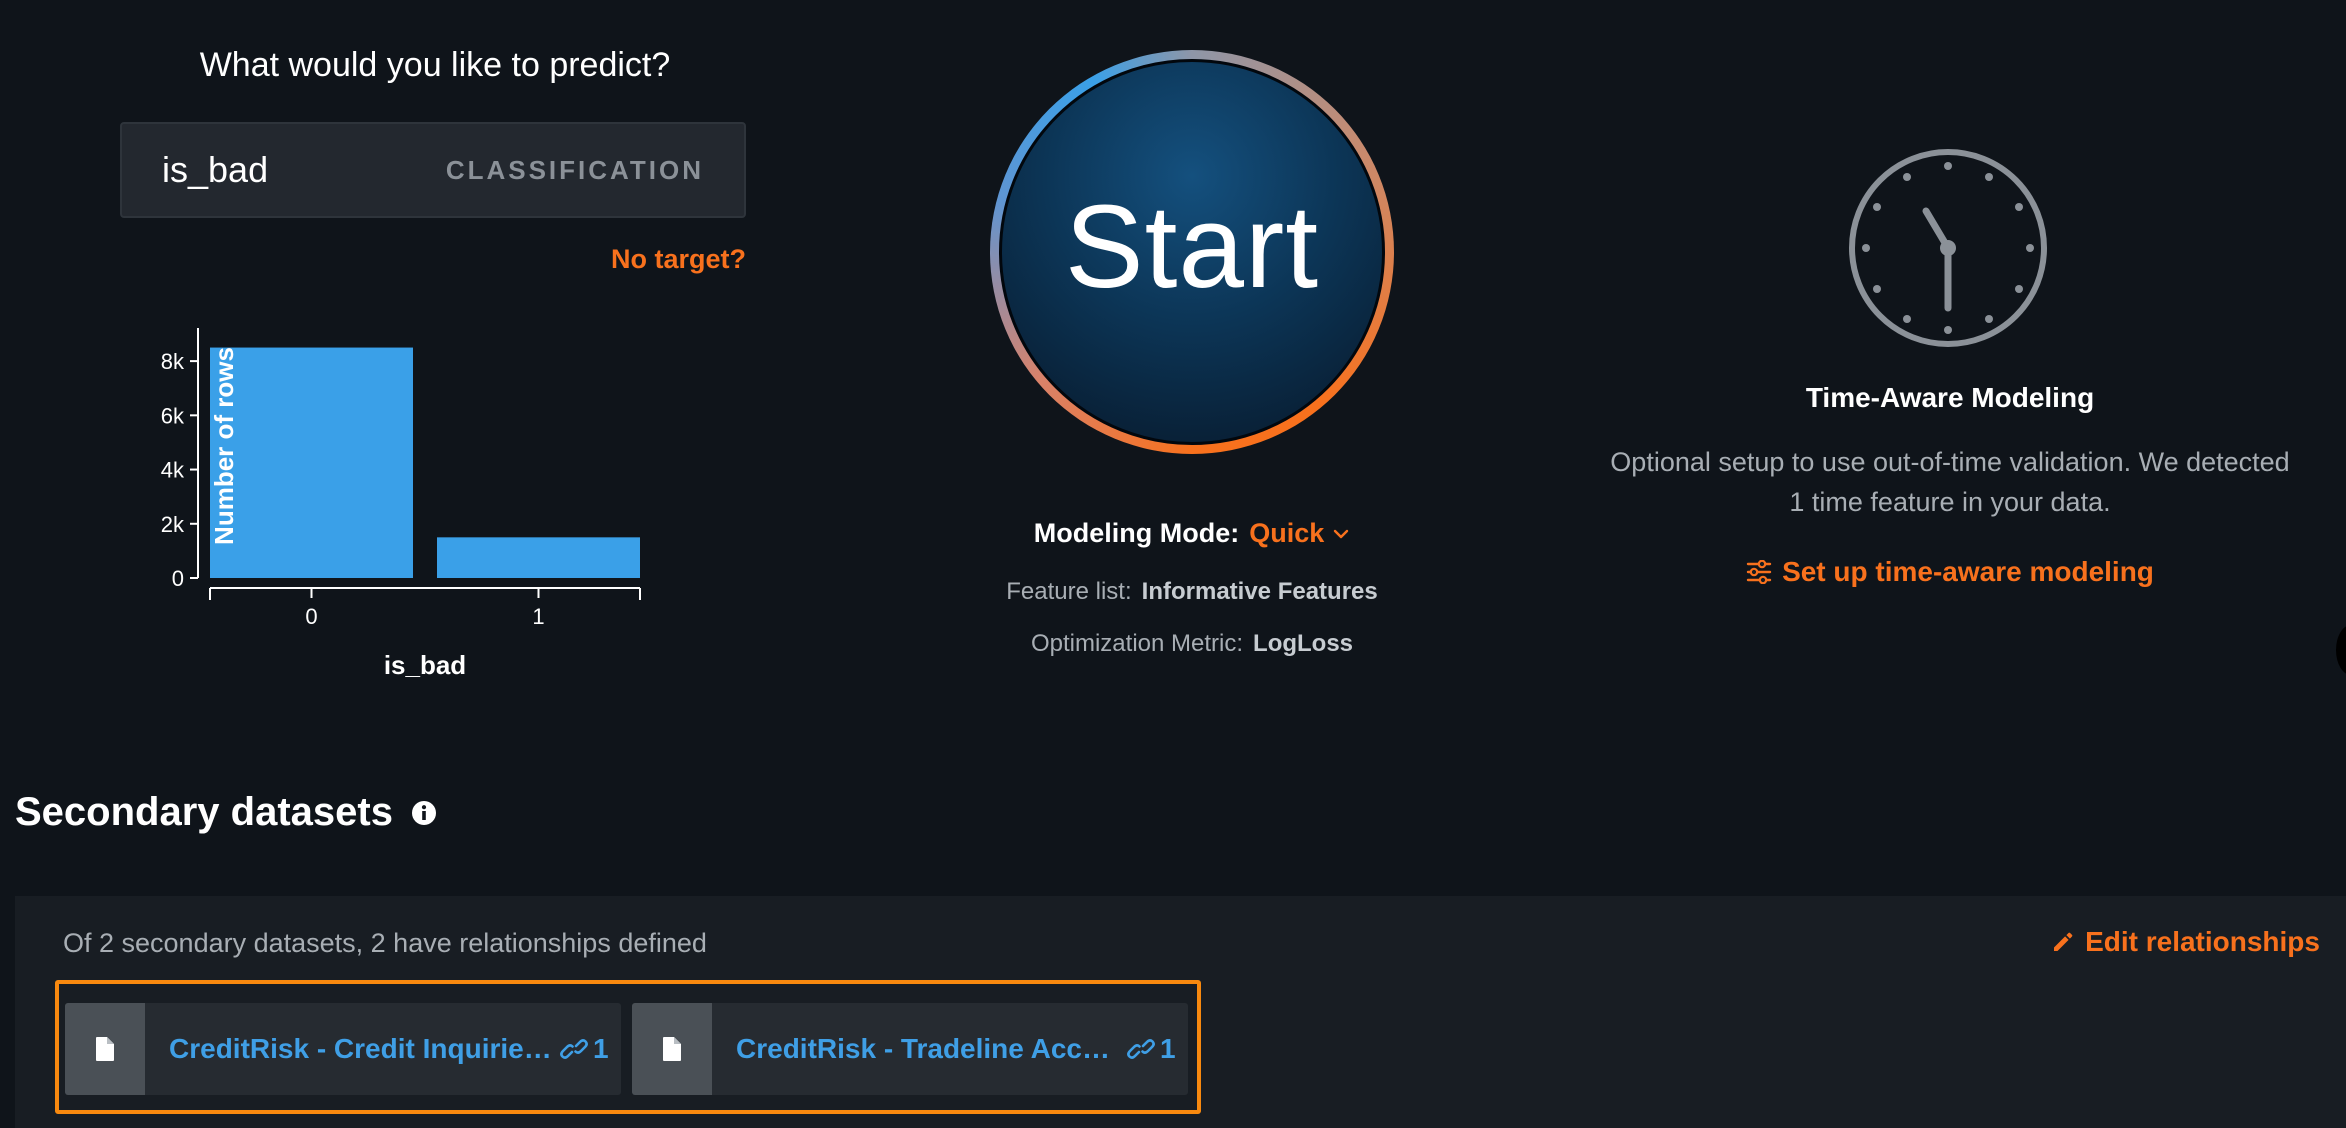 This screenshot has width=2346, height=1128. Describe the element at coordinates (1341, 534) in the screenshot. I see `chevron-down-icon` at that location.